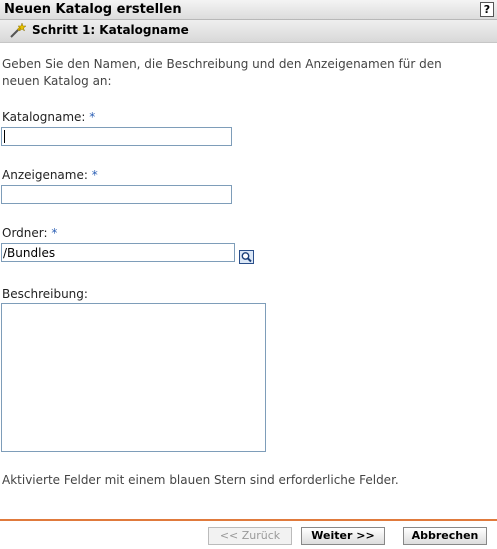 Image resolution: width=497 pixels, height=549 pixels. I want to click on text-caret, so click(4, 136).